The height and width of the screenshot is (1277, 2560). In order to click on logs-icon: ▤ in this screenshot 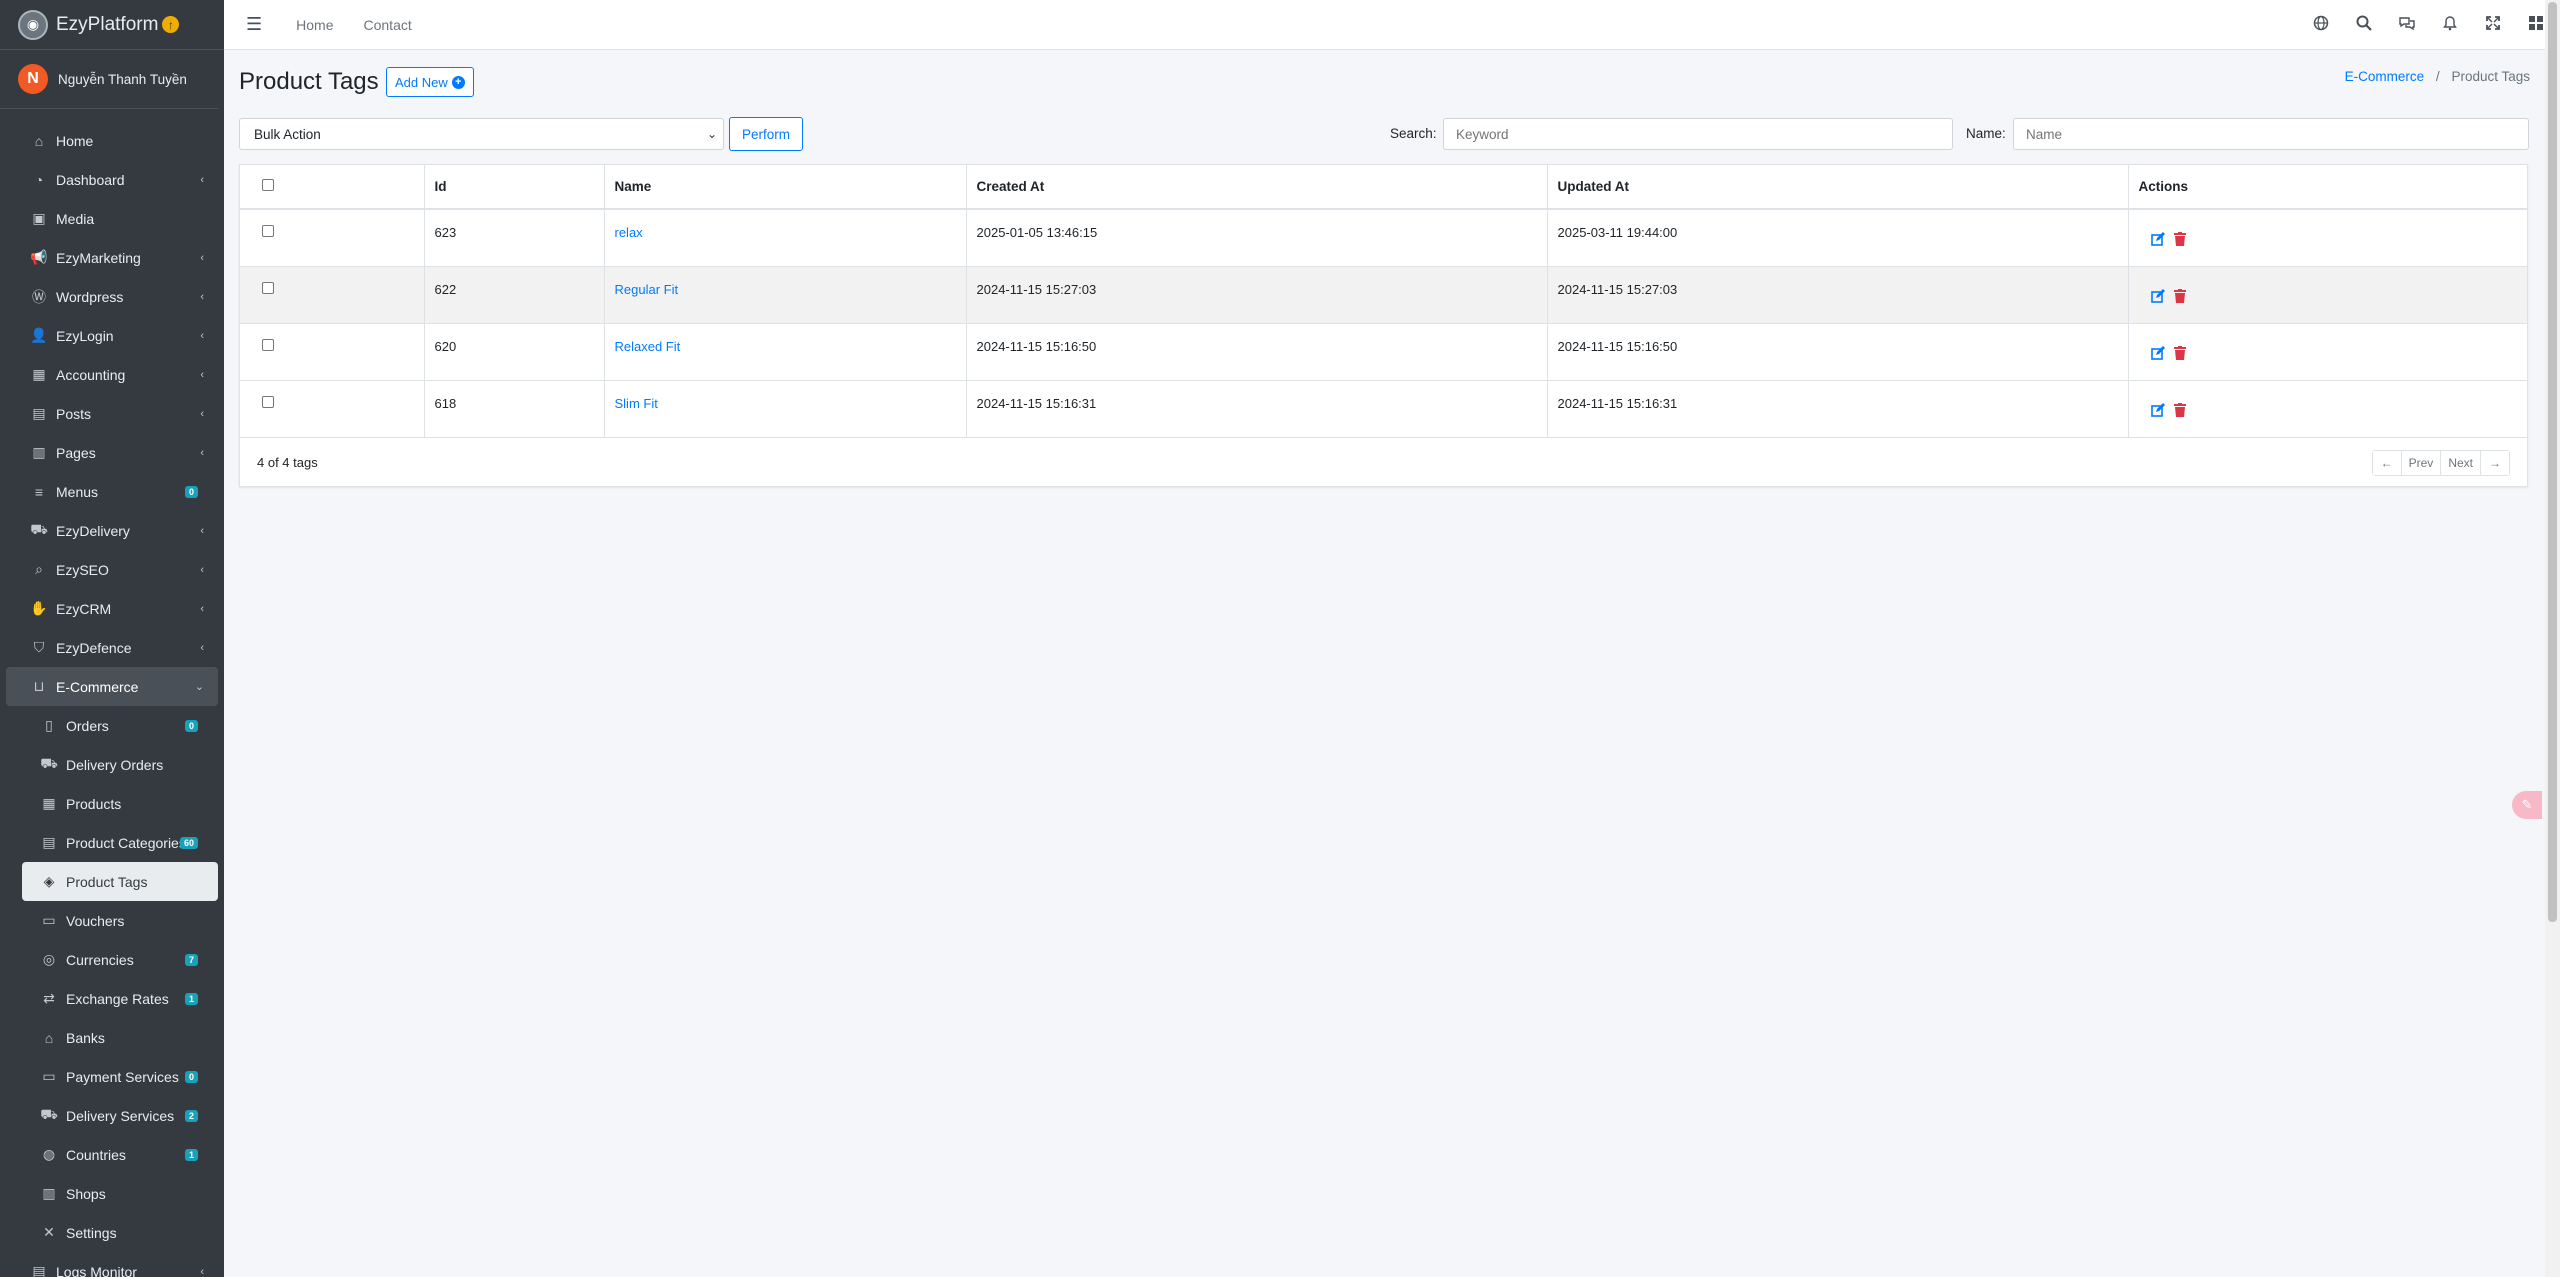, I will do `click(39, 1270)`.